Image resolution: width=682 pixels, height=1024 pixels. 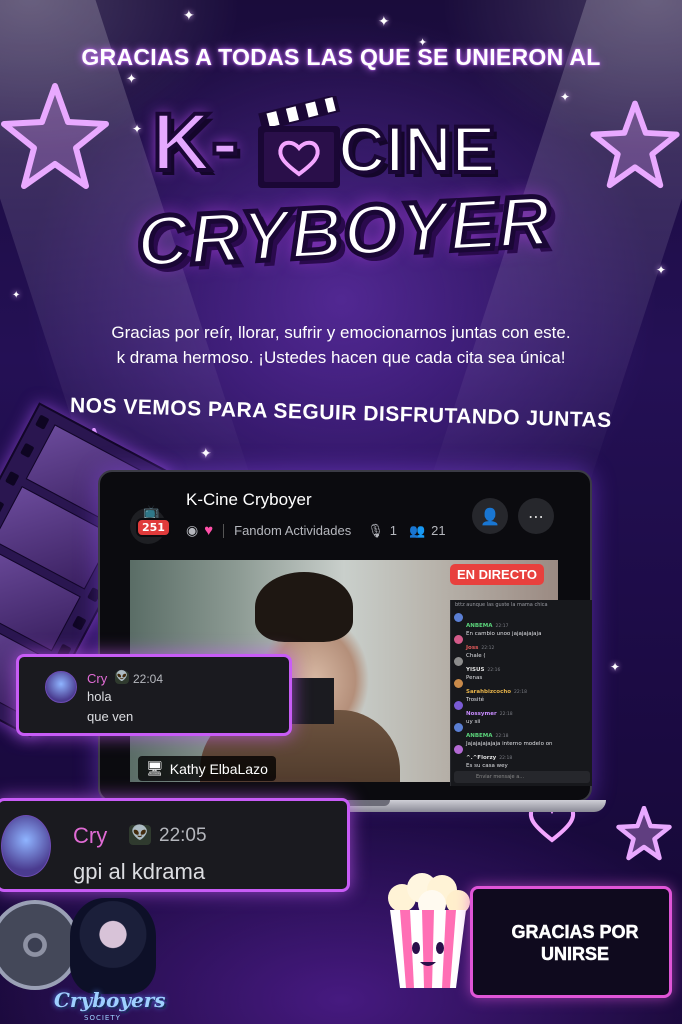 What do you see at coordinates (481, 758) in the screenshot?
I see `chat-author: ^.^Florzy` at bounding box center [481, 758].